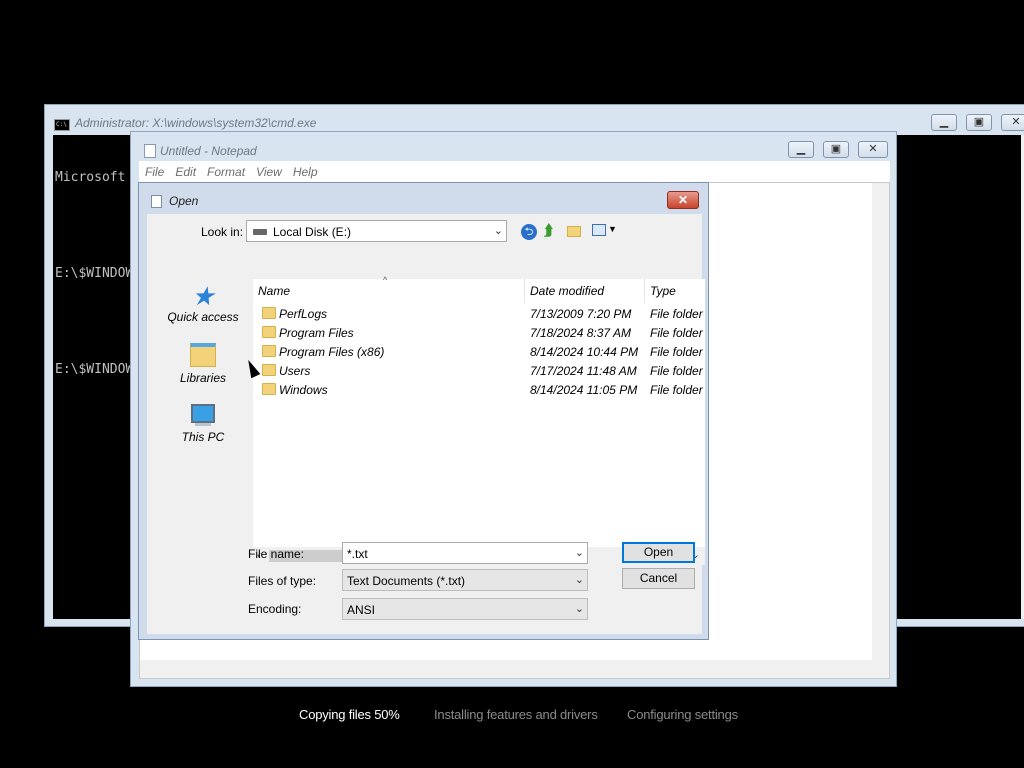 Image resolution: width=1024 pixels, height=768 pixels. Describe the element at coordinates (979, 122) in the screenshot. I see `cmd-restore-button: ▣` at that location.